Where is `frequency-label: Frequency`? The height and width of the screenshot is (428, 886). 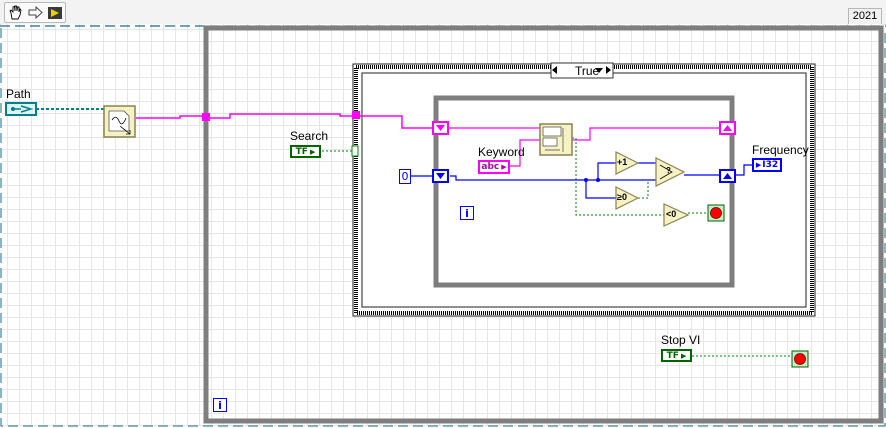
frequency-label: Frequency is located at coordinates (780, 150).